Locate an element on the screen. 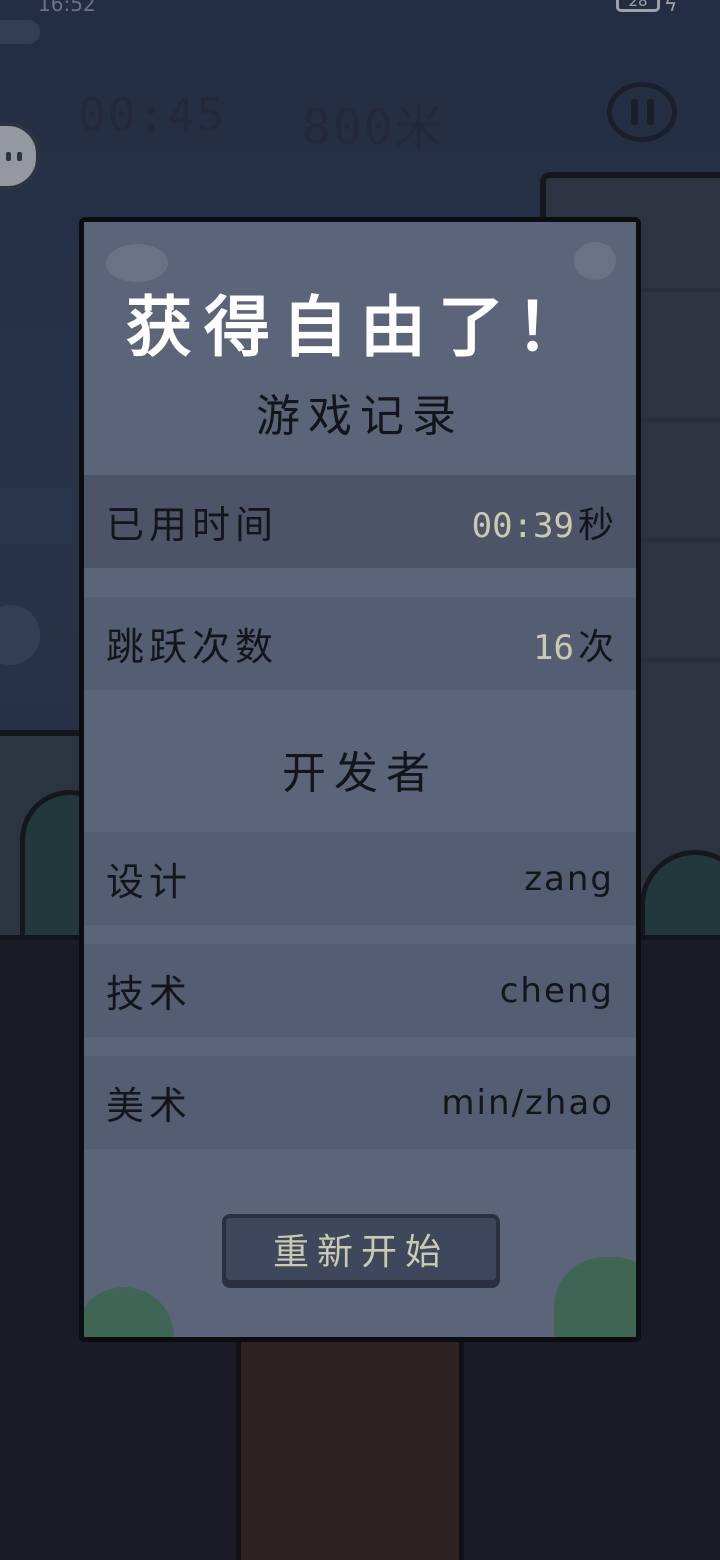 The image size is (720, 1560). developer-row-tech: 技术 cheng is located at coordinates (360, 990).